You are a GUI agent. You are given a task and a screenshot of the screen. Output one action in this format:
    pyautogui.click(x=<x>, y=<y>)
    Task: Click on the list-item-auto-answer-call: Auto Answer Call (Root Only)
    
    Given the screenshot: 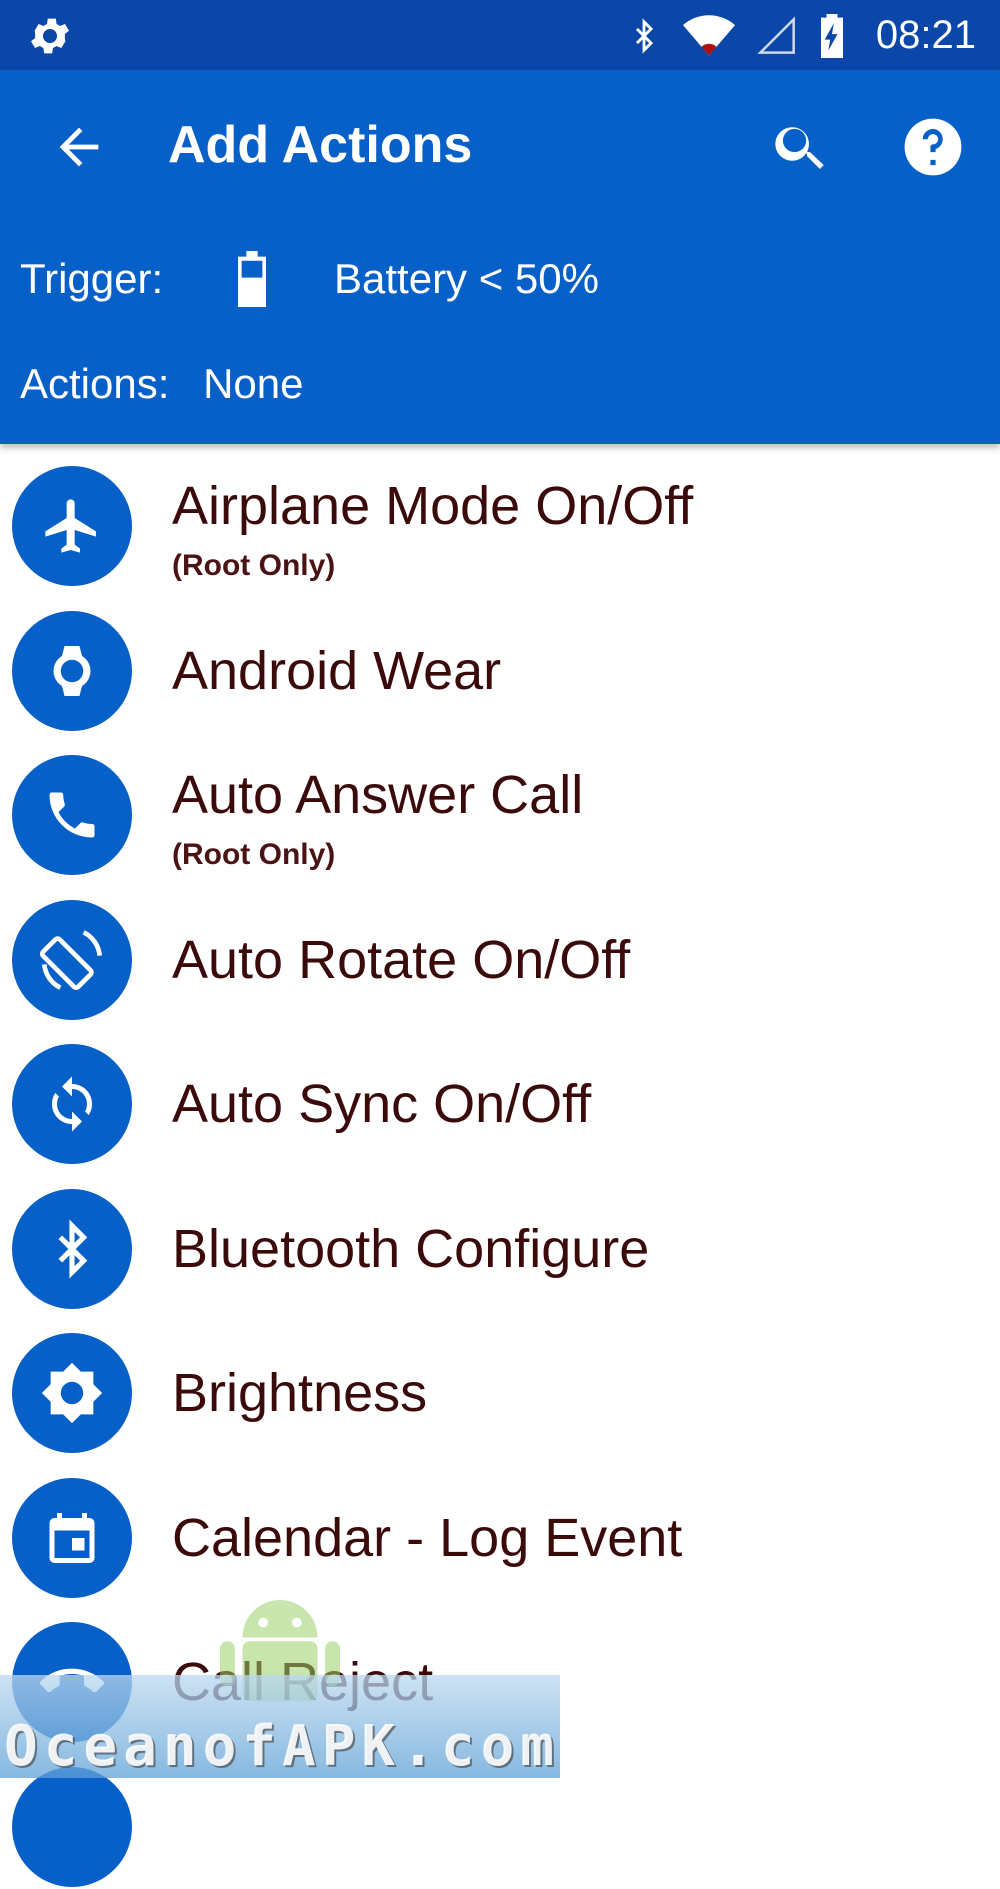 What is the action you would take?
    pyautogui.click(x=500, y=805)
    